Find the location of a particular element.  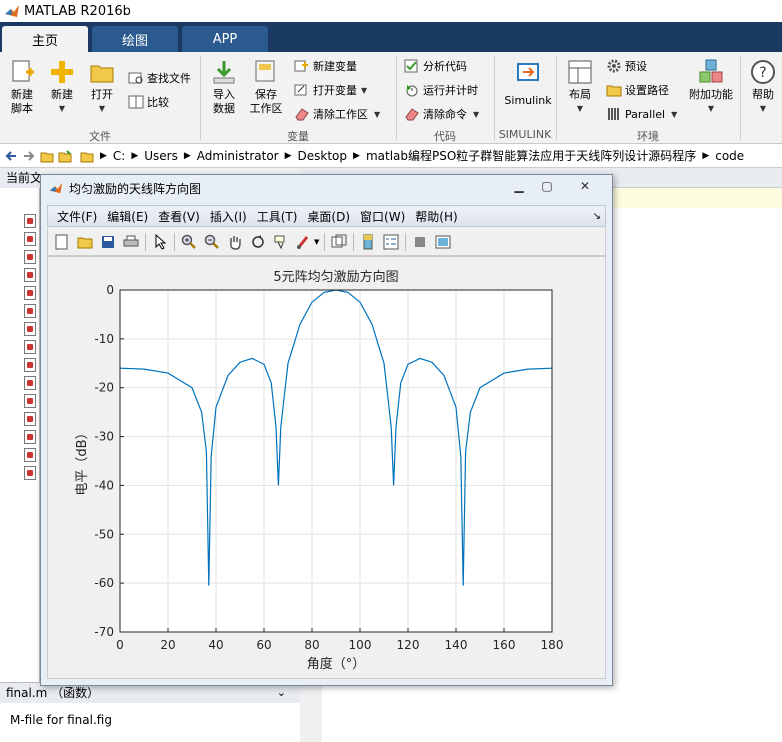

compare-button: 比较 is located at coordinates (148, 102).